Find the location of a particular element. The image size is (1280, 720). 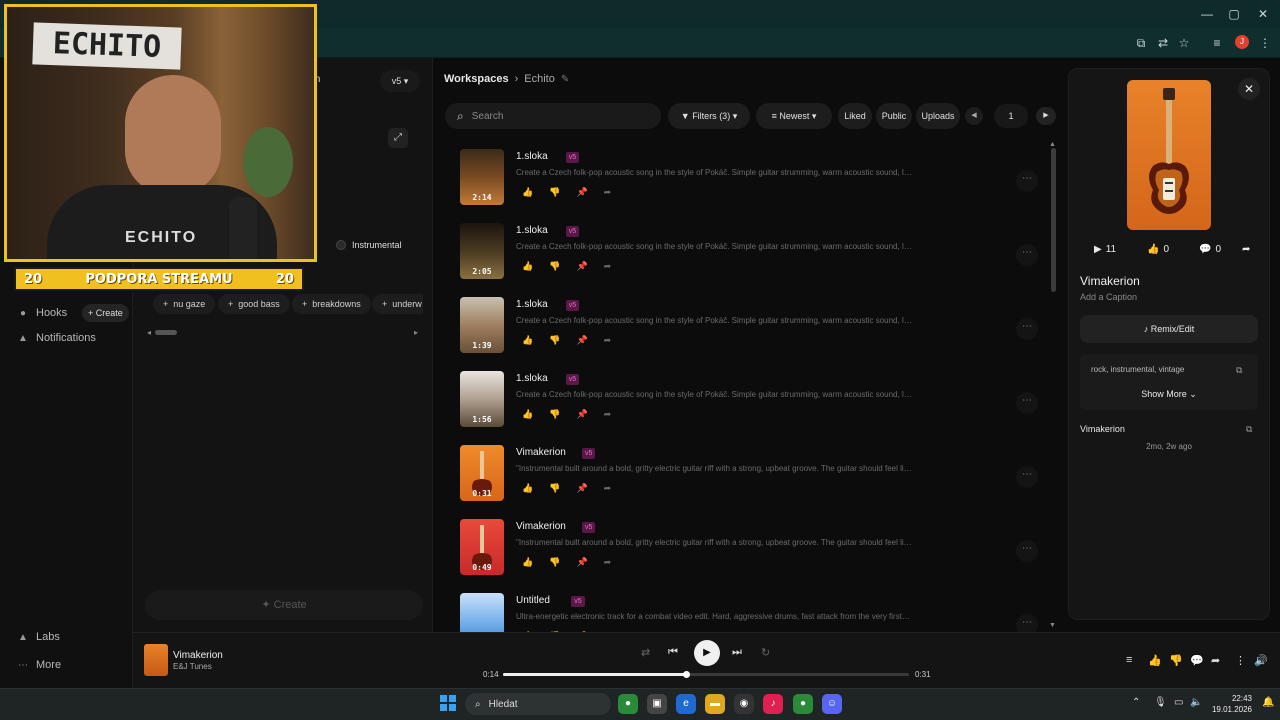

style-tag-chip: + breakdowns is located at coordinates (331, 304).